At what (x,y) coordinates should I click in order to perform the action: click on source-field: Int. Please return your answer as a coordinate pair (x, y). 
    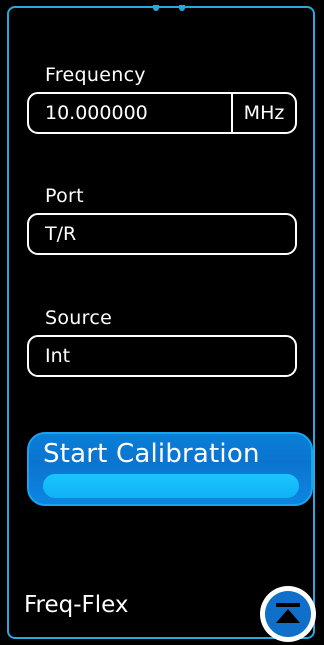
    Looking at the image, I should click on (162, 356).